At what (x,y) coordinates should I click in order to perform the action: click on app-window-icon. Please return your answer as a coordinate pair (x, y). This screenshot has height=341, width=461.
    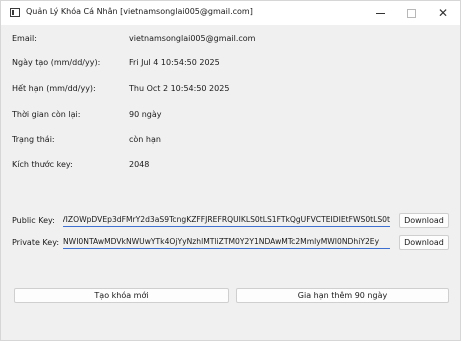
    Looking at the image, I should click on (15, 12).